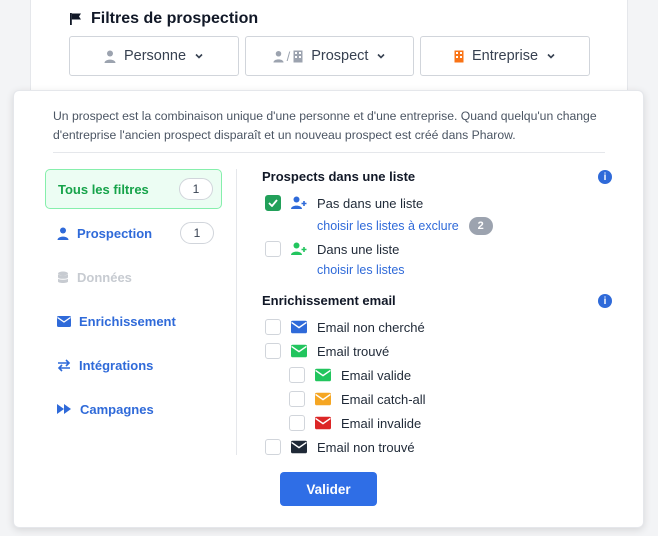  Describe the element at coordinates (288, 56) in the screenshot. I see `tab-prefix: /` at that location.